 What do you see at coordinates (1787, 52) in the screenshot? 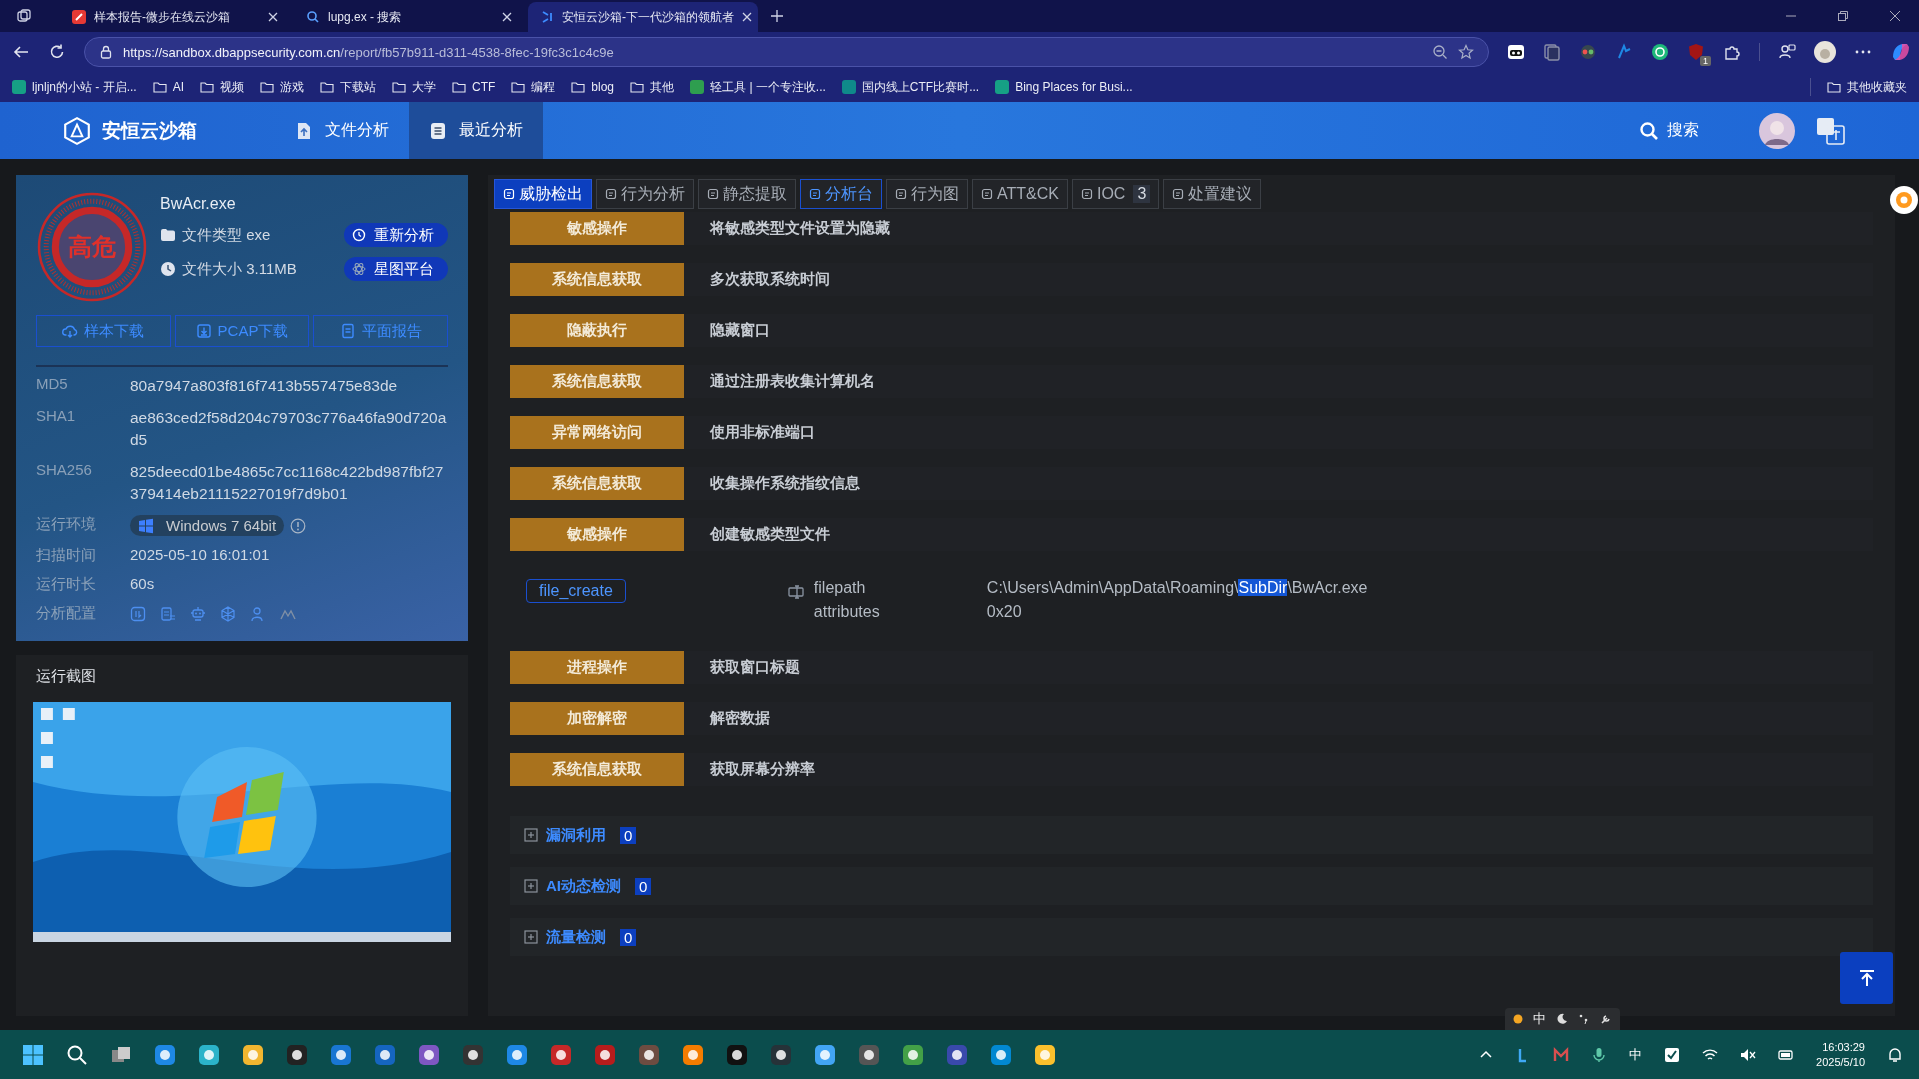
I see `feedback-icon` at bounding box center [1787, 52].